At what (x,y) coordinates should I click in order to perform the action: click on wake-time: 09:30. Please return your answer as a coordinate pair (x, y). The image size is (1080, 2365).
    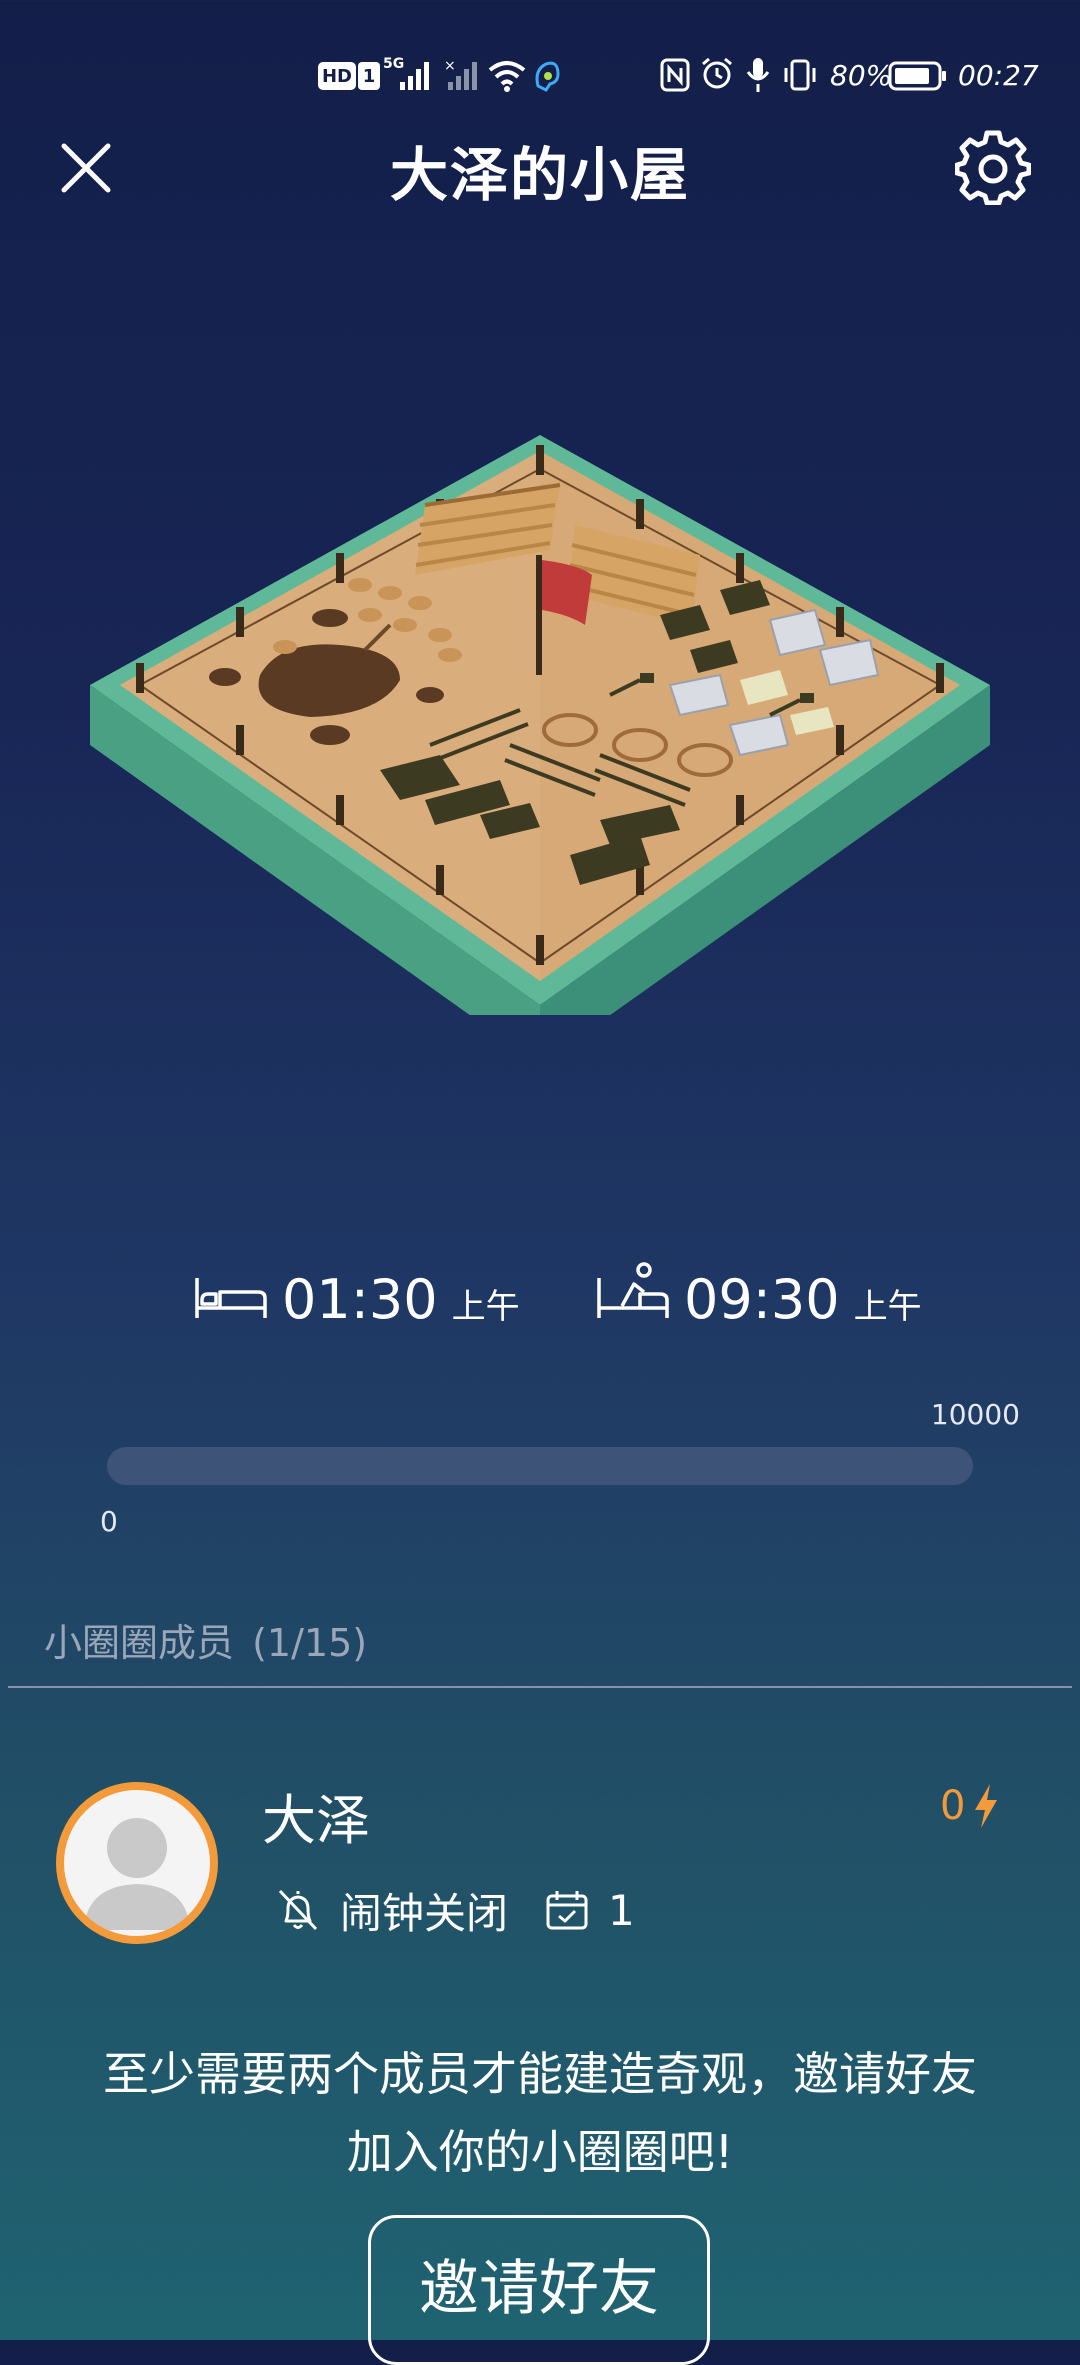
    Looking at the image, I should click on (762, 1299).